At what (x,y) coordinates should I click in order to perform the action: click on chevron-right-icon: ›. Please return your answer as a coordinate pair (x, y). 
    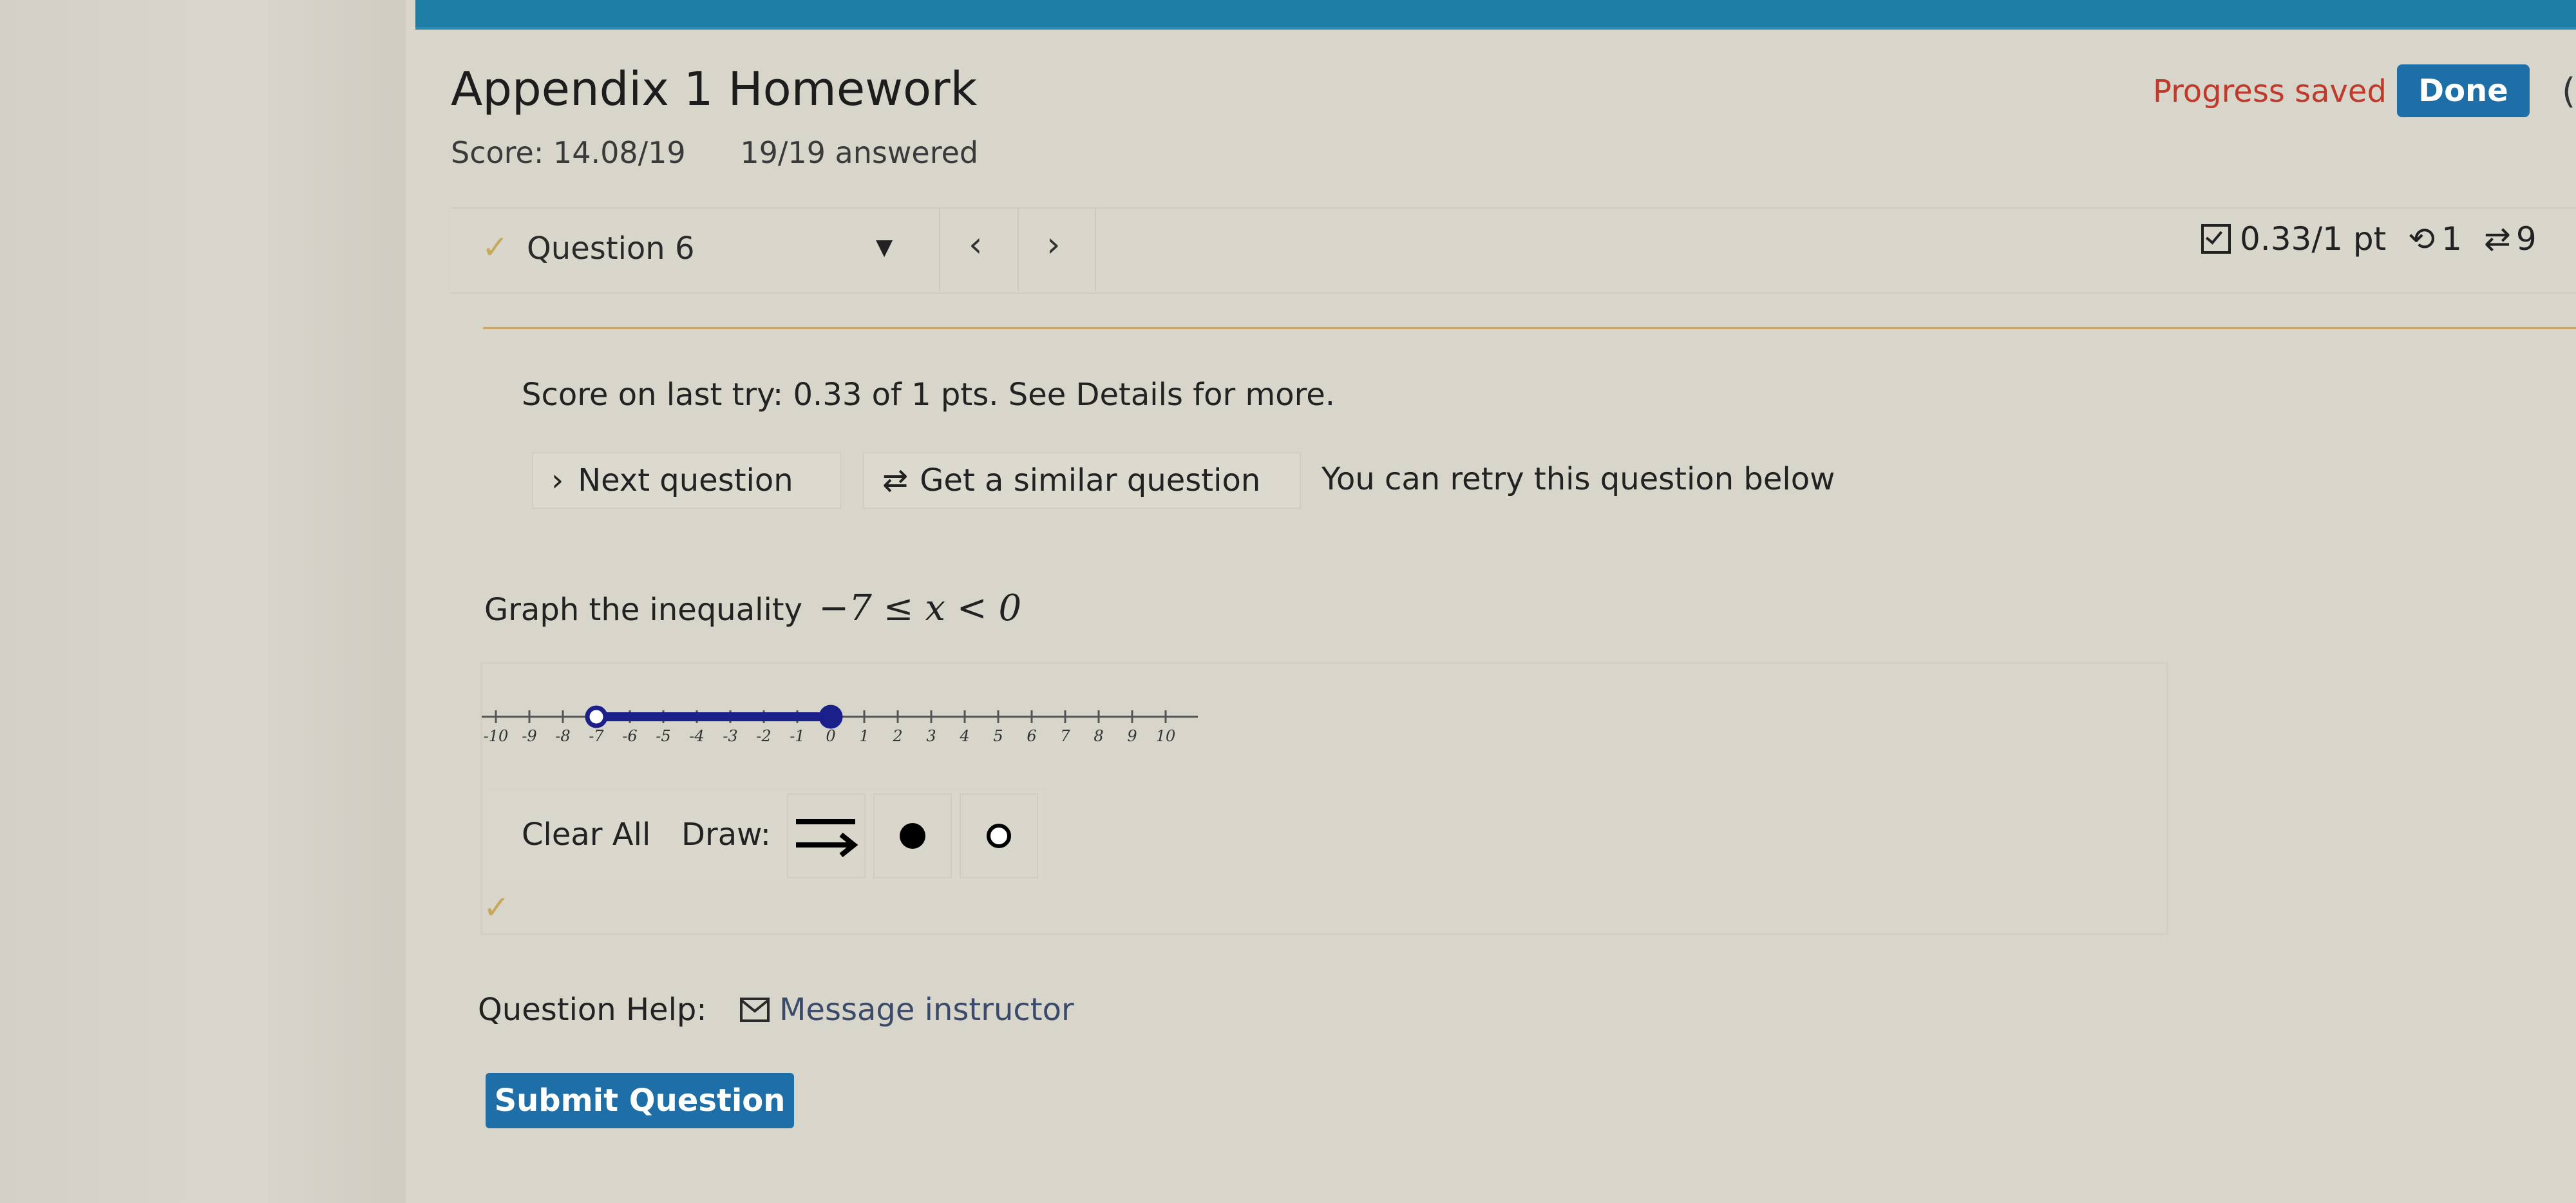
    Looking at the image, I should click on (557, 480).